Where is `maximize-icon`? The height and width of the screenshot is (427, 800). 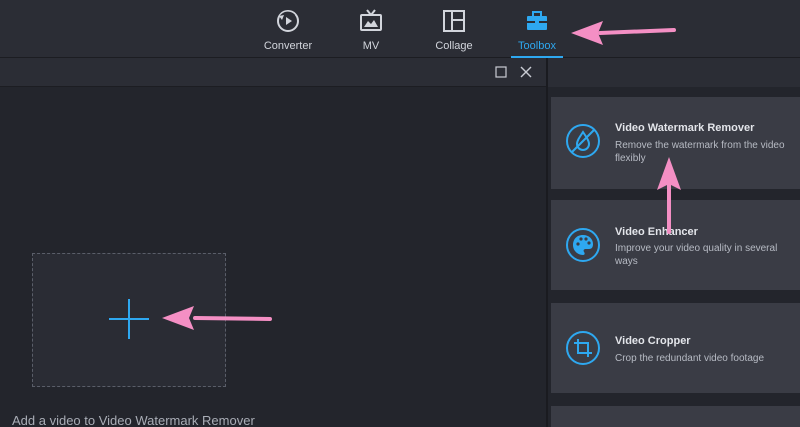
maximize-icon is located at coordinates (501, 72).